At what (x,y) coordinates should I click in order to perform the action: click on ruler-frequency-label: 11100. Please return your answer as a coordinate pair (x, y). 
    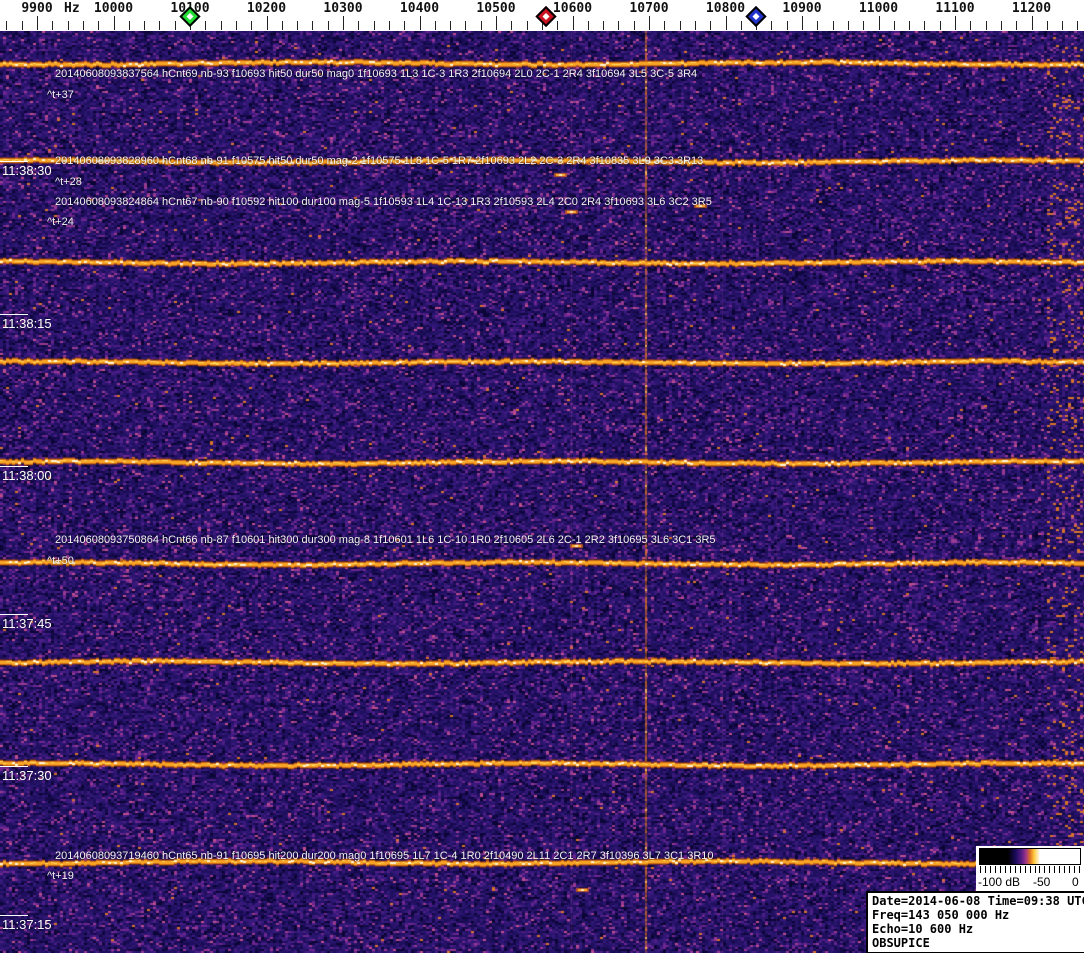
    Looking at the image, I should click on (955, 8).